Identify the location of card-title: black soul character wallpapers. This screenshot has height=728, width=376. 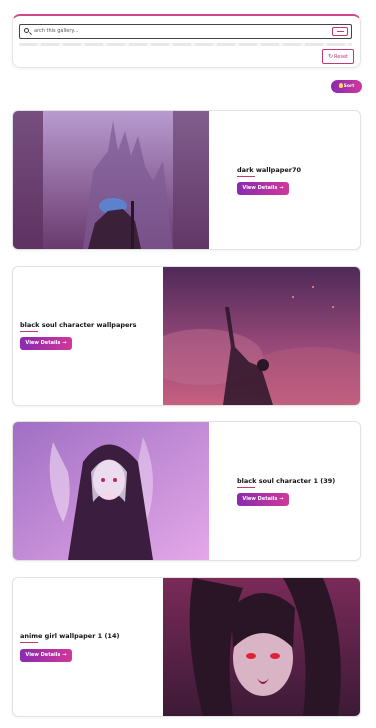
(78, 325).